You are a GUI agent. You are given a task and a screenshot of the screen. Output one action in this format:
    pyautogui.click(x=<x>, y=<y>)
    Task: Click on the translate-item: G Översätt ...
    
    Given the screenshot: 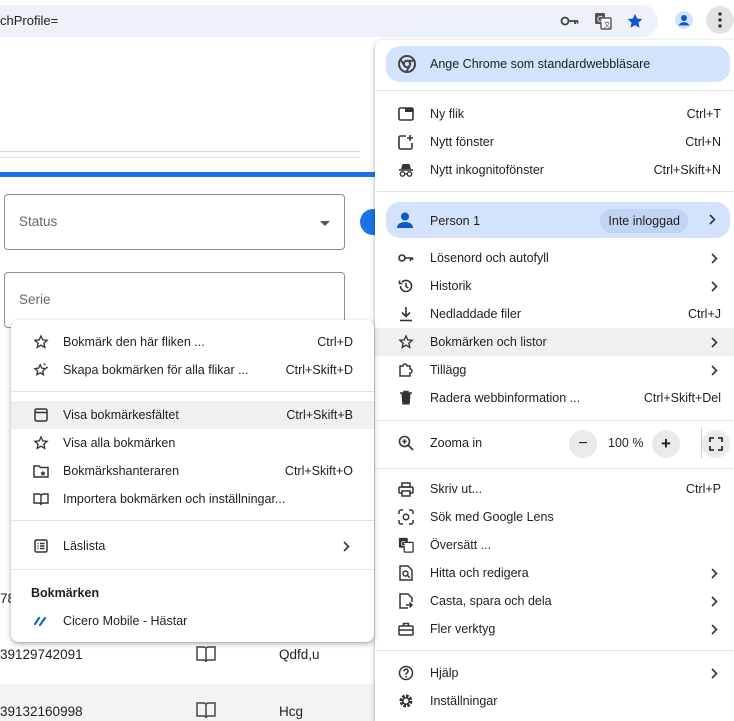 What is the action you would take?
    pyautogui.click(x=554, y=545)
    